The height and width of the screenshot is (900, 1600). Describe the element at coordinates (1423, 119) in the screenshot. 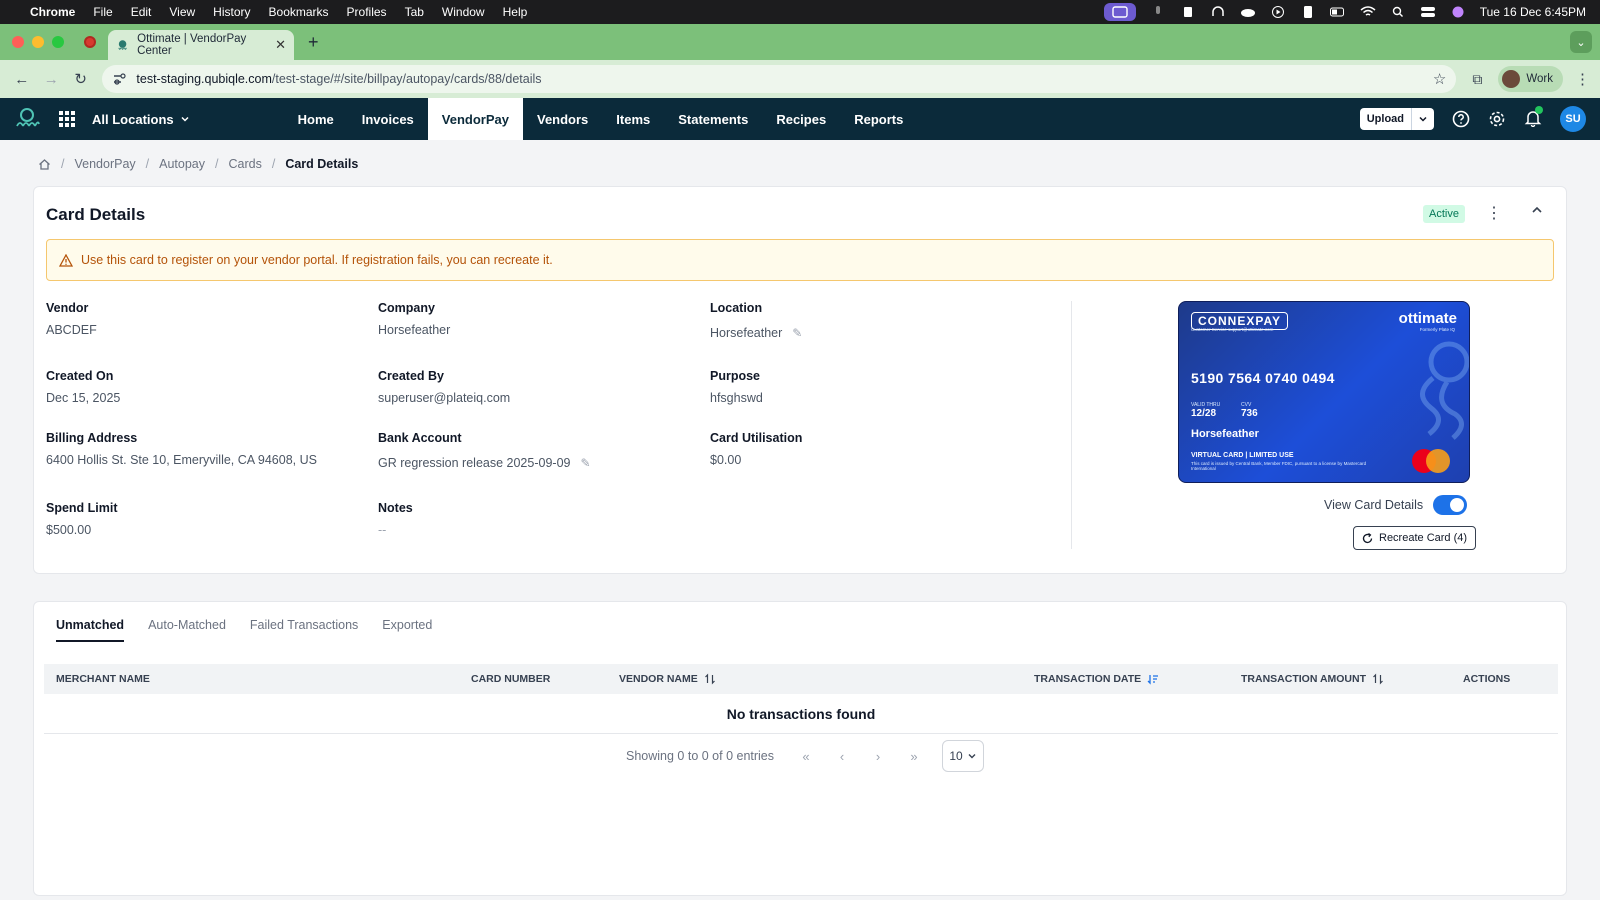

I see `upload-dropdown-chevron-icon` at that location.